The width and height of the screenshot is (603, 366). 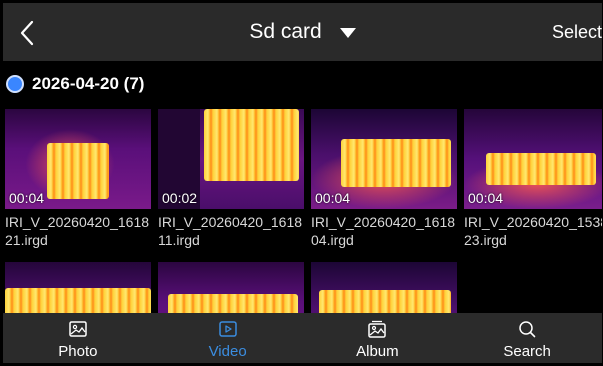 I want to click on select-button: Select, so click(x=577, y=32).